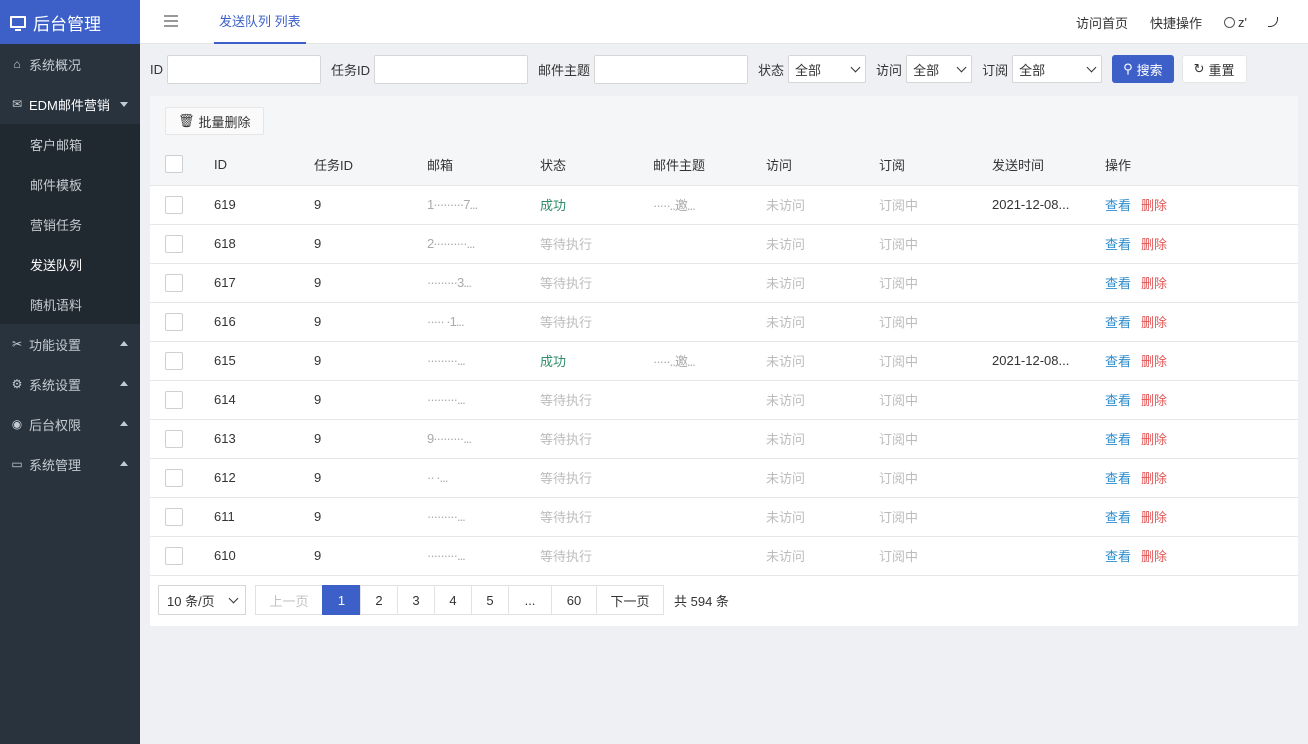 The height and width of the screenshot is (744, 1308). Describe the element at coordinates (490, 600) in the screenshot. I see `page-5-button: 5` at that location.